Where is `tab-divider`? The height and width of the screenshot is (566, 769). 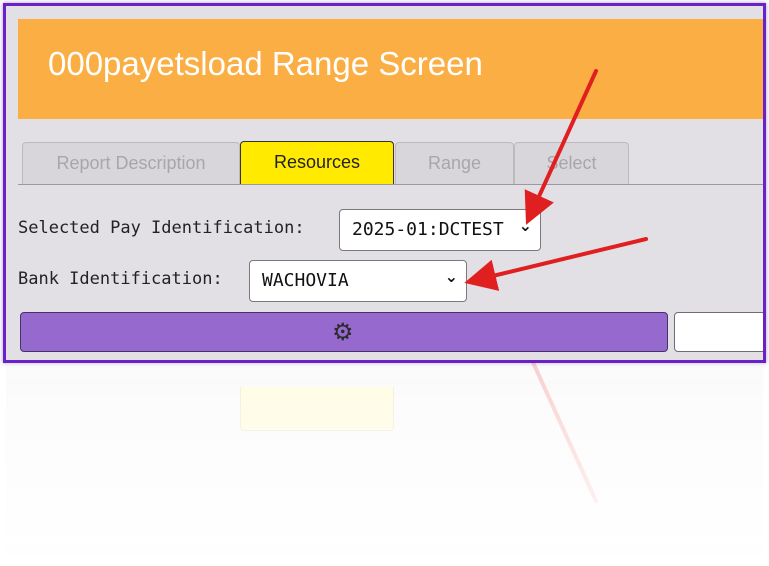 tab-divider is located at coordinates (390, 184).